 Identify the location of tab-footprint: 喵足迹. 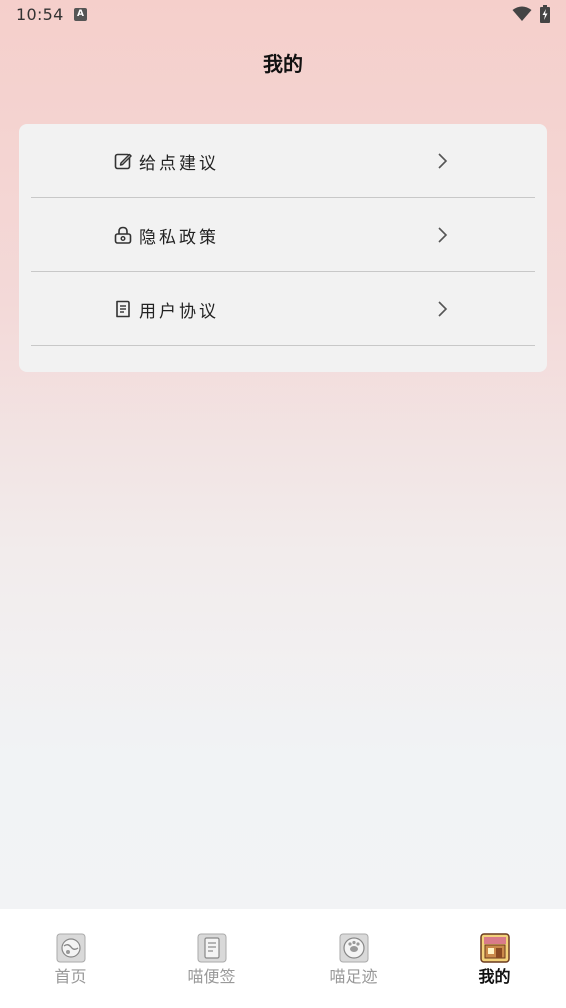
(353, 958).